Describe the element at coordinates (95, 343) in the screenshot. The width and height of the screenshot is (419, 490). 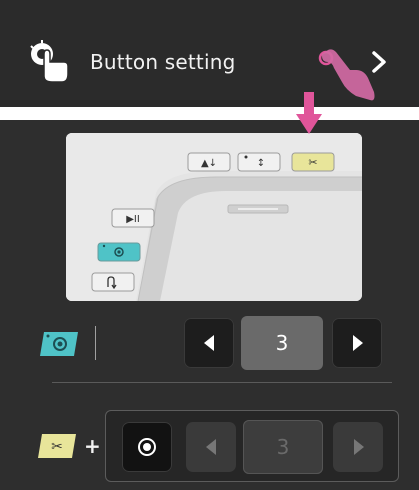
I see `separator` at that location.